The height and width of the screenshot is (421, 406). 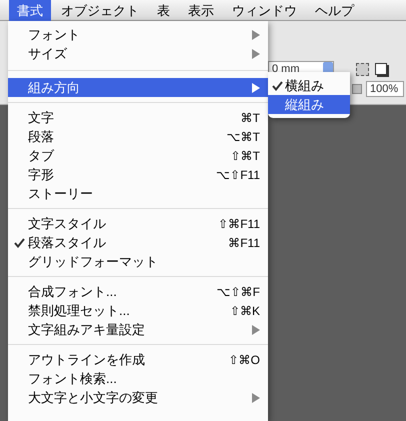 I want to click on menu-item: タブ ⇧⌘T, so click(x=138, y=155).